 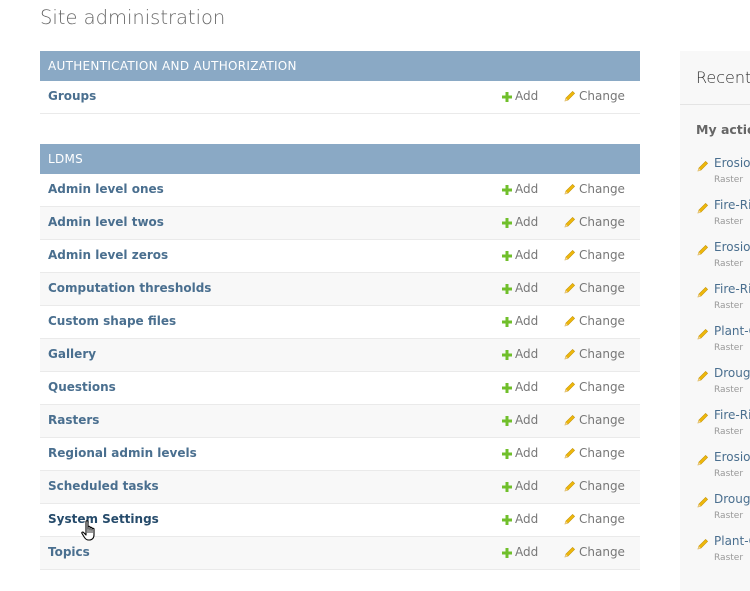 What do you see at coordinates (340, 159) in the screenshot?
I see `module-header-ldms: LDMS` at bounding box center [340, 159].